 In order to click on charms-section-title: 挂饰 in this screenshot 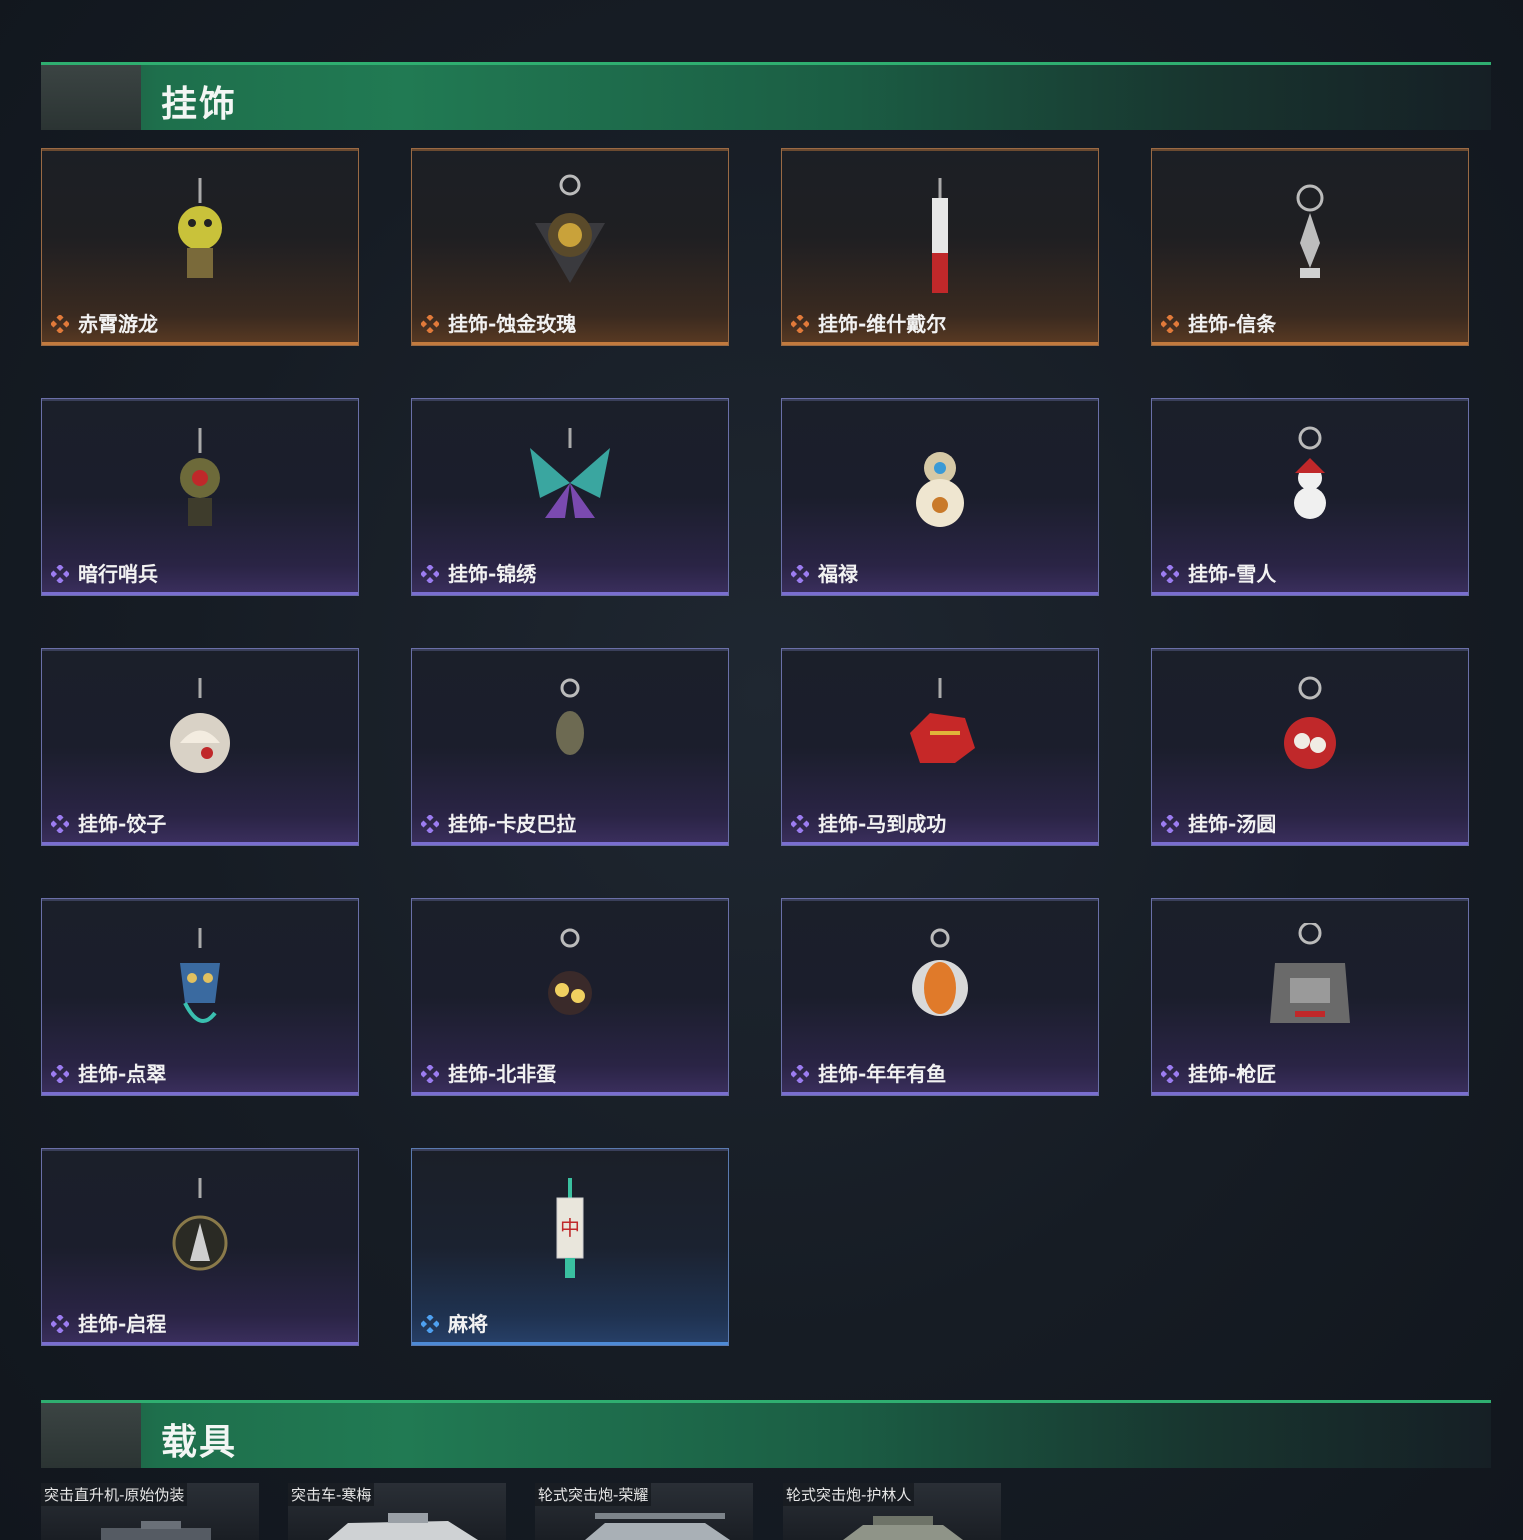, I will do `click(199, 104)`.